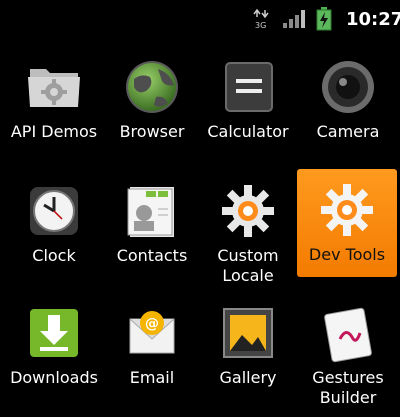 The height and width of the screenshot is (417, 400). Describe the element at coordinates (54, 131) in the screenshot. I see `app-label: API Demos` at that location.